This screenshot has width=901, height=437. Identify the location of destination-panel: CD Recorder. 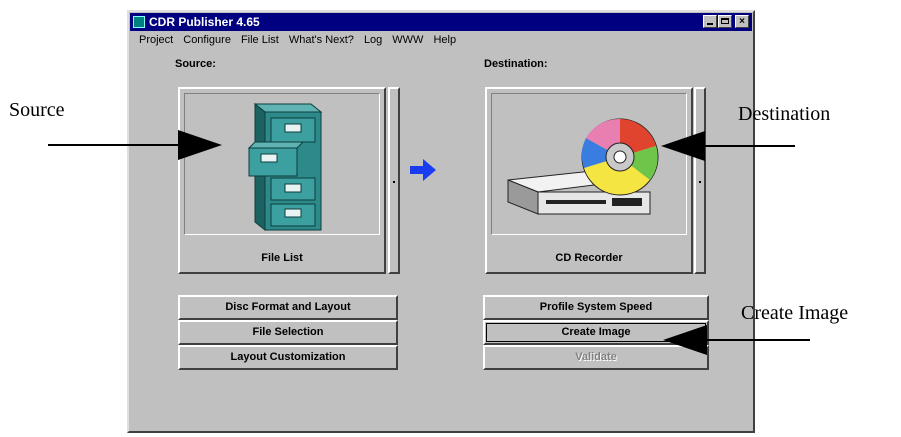
(589, 180).